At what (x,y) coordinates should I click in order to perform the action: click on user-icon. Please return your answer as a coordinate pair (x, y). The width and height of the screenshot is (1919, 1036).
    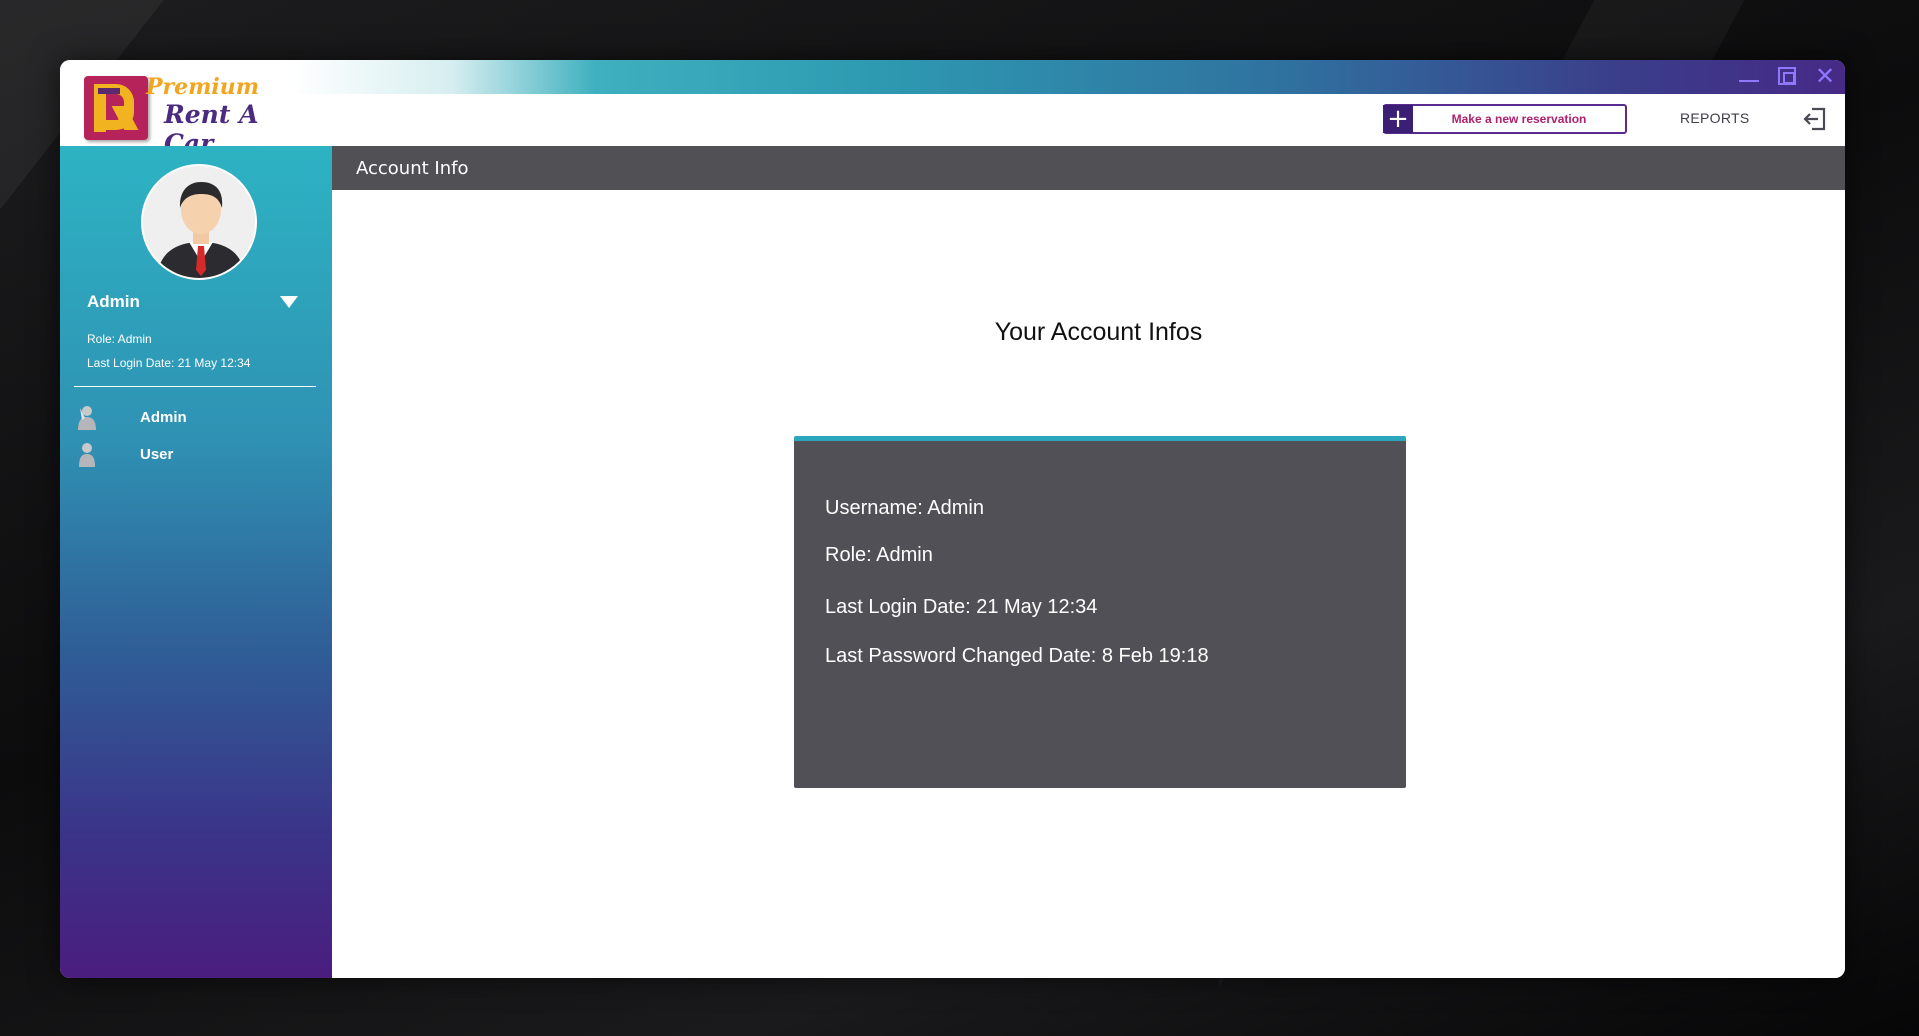
    Looking at the image, I should click on (87, 454).